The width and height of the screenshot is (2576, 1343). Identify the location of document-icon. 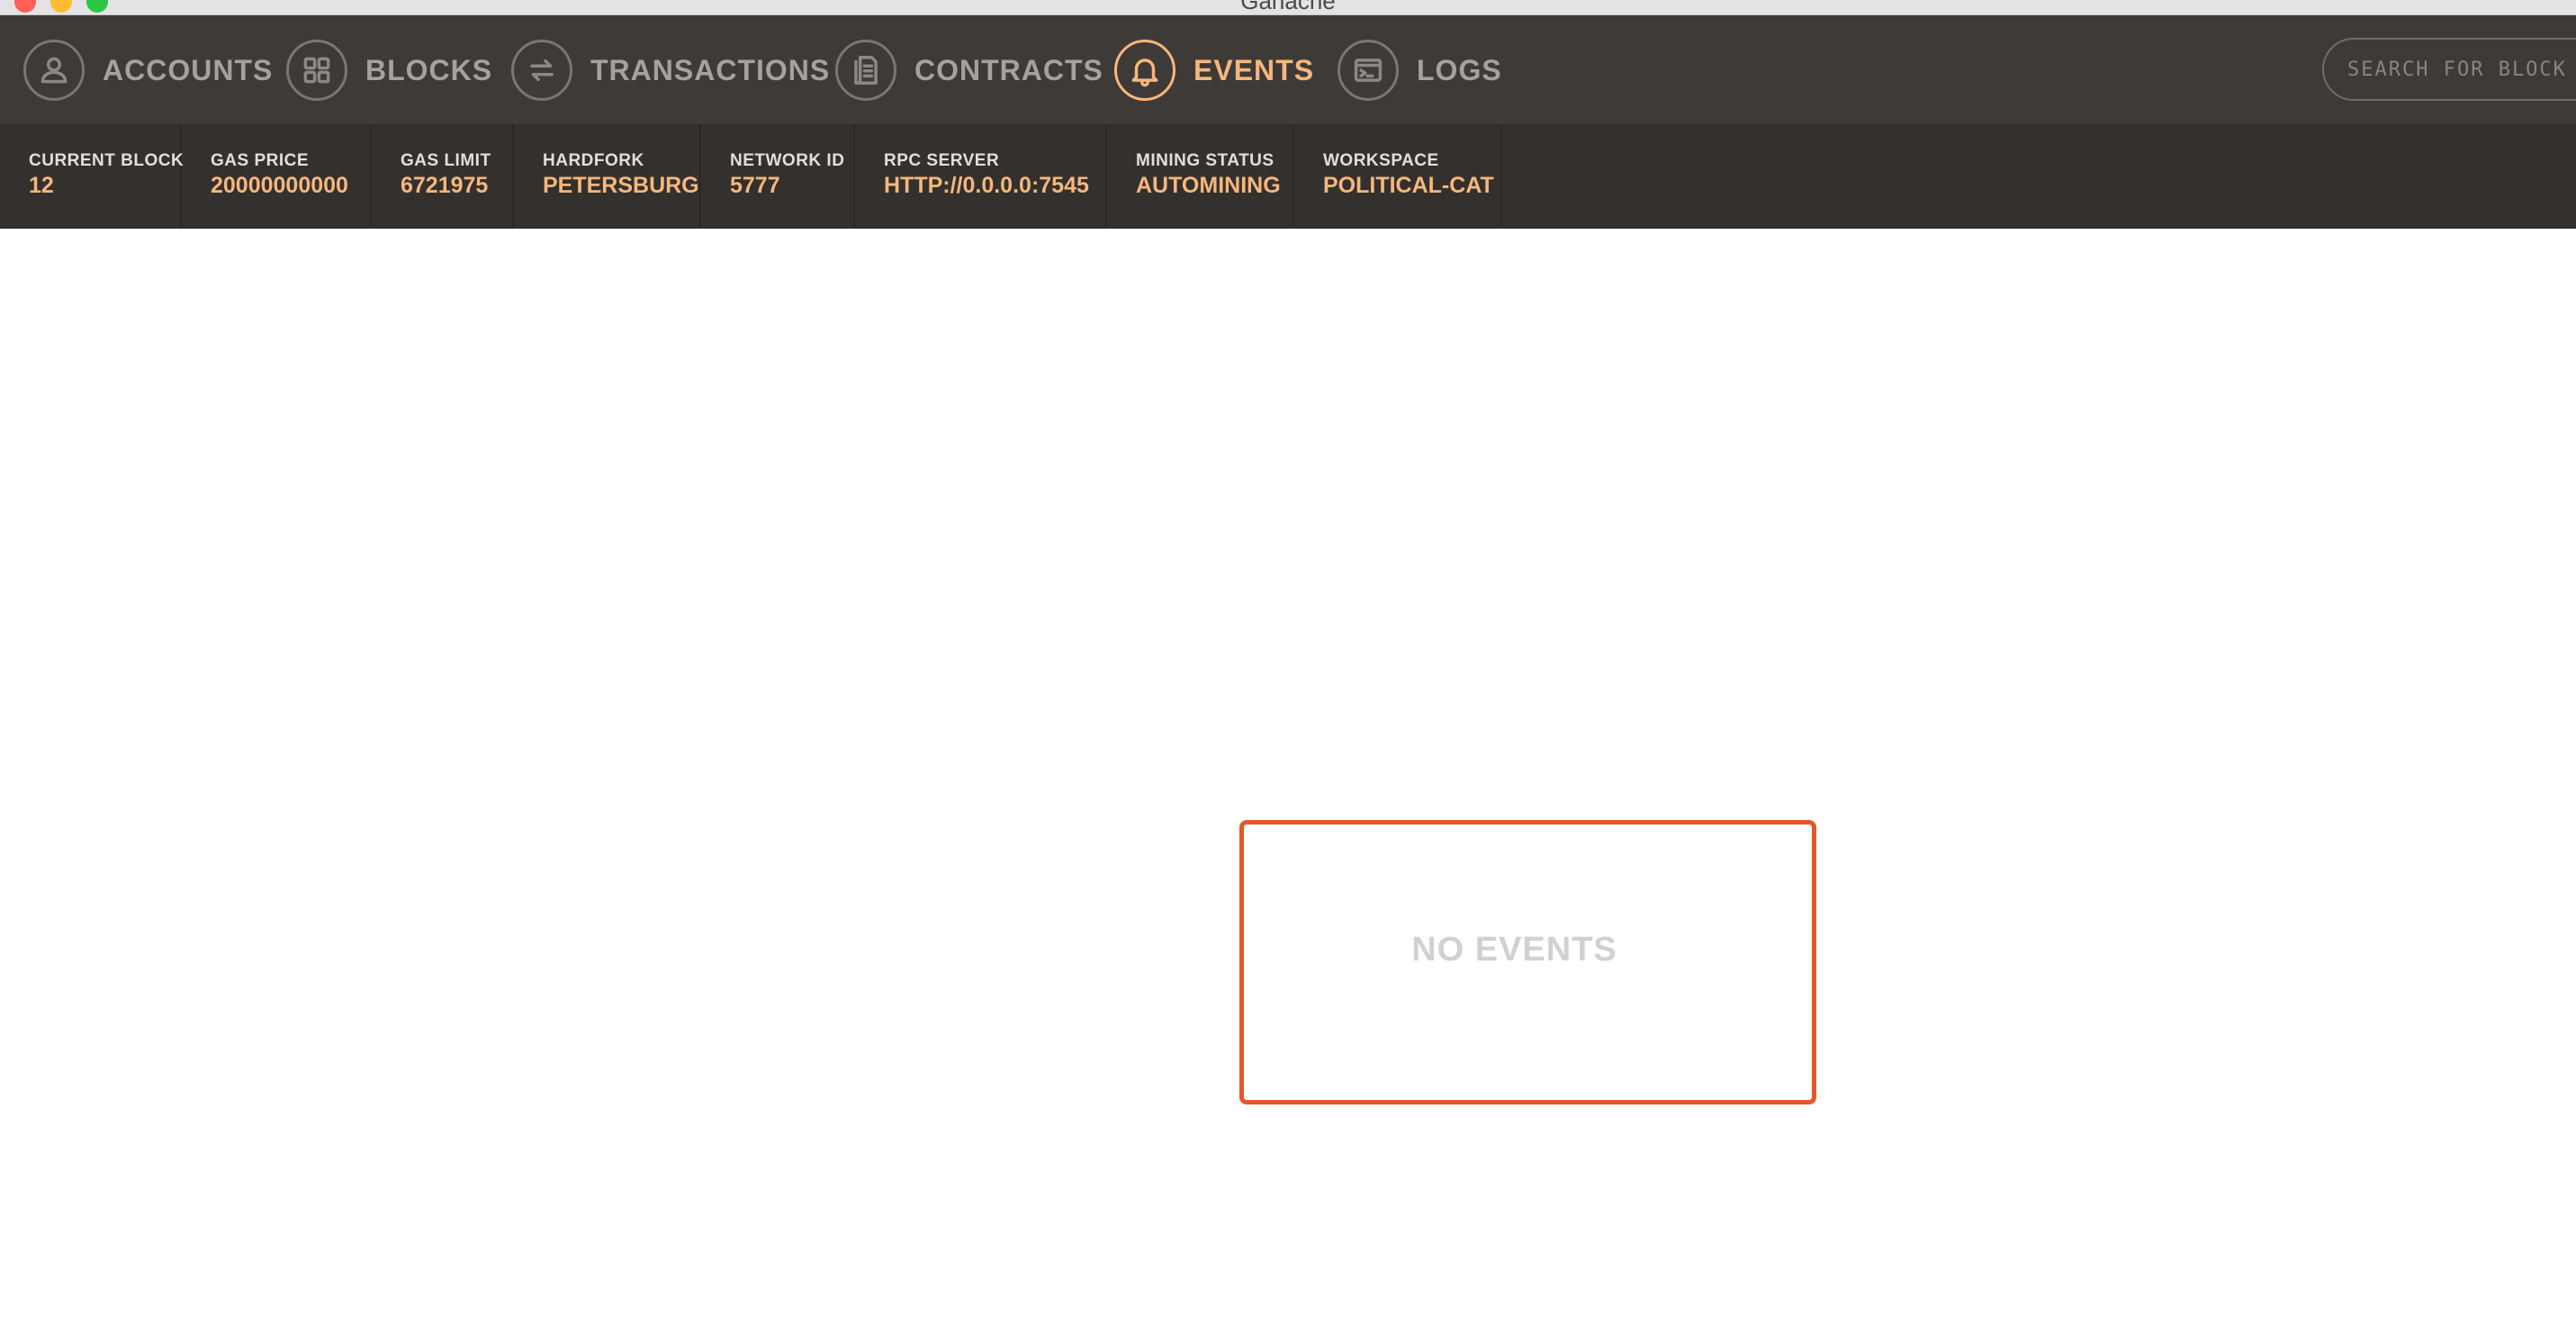
(865, 71).